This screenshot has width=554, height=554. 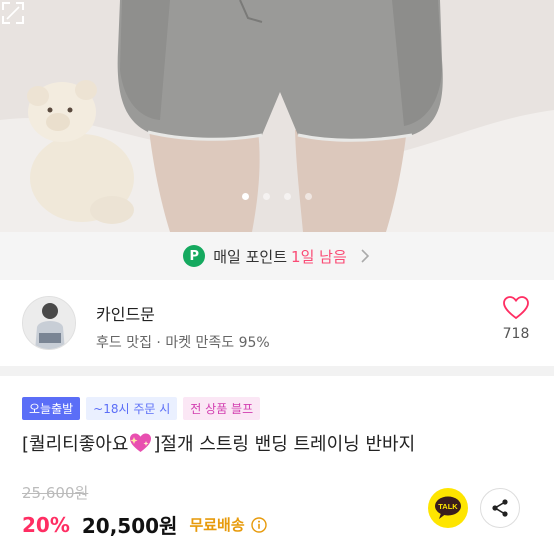 What do you see at coordinates (75, 444) in the screenshot?
I see `product-title-prefix: [퀄리티좋아요` at bounding box center [75, 444].